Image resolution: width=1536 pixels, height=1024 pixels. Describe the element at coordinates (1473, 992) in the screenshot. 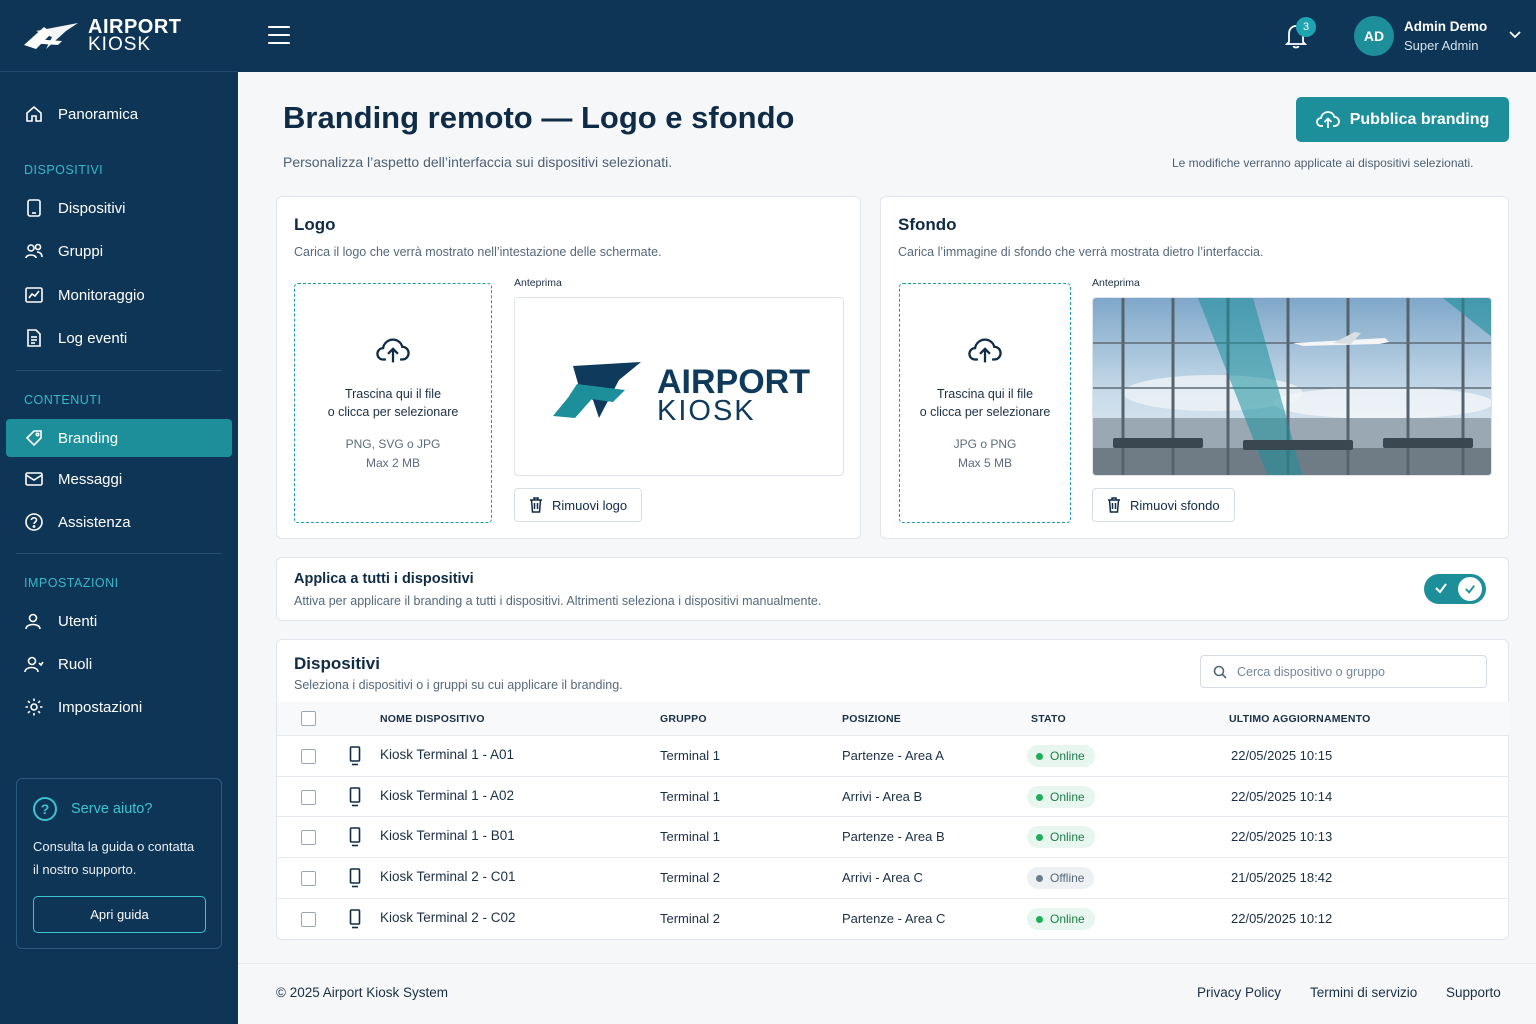

I see `footer-link-support: Supporto` at that location.